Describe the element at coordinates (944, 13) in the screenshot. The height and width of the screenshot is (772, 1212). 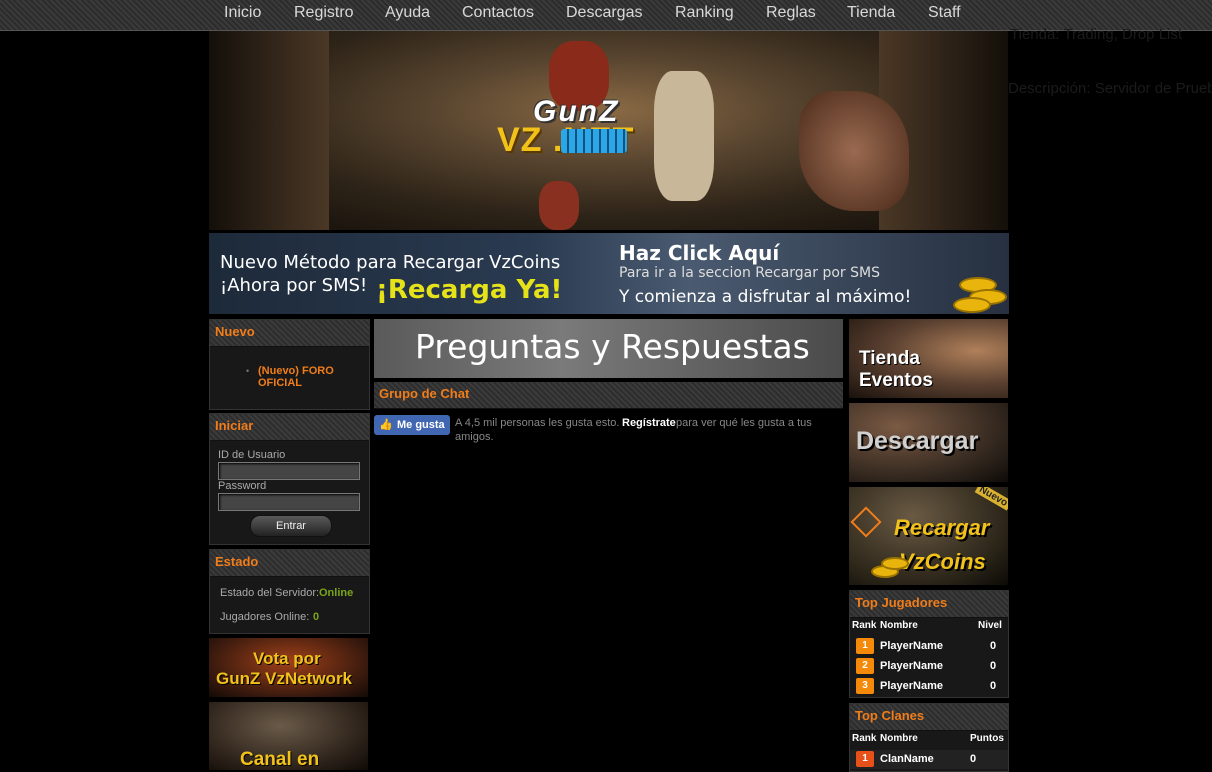
I see `nav-staff: Staff` at that location.